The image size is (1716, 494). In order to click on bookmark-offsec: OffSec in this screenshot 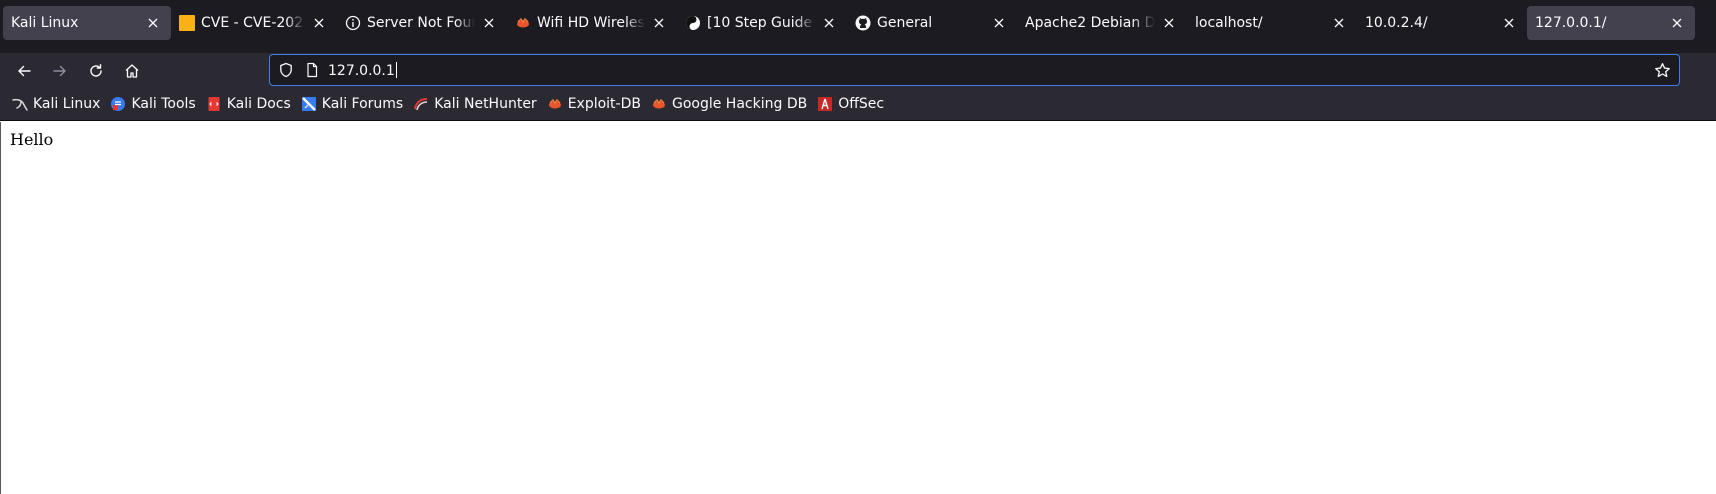, I will do `click(850, 104)`.